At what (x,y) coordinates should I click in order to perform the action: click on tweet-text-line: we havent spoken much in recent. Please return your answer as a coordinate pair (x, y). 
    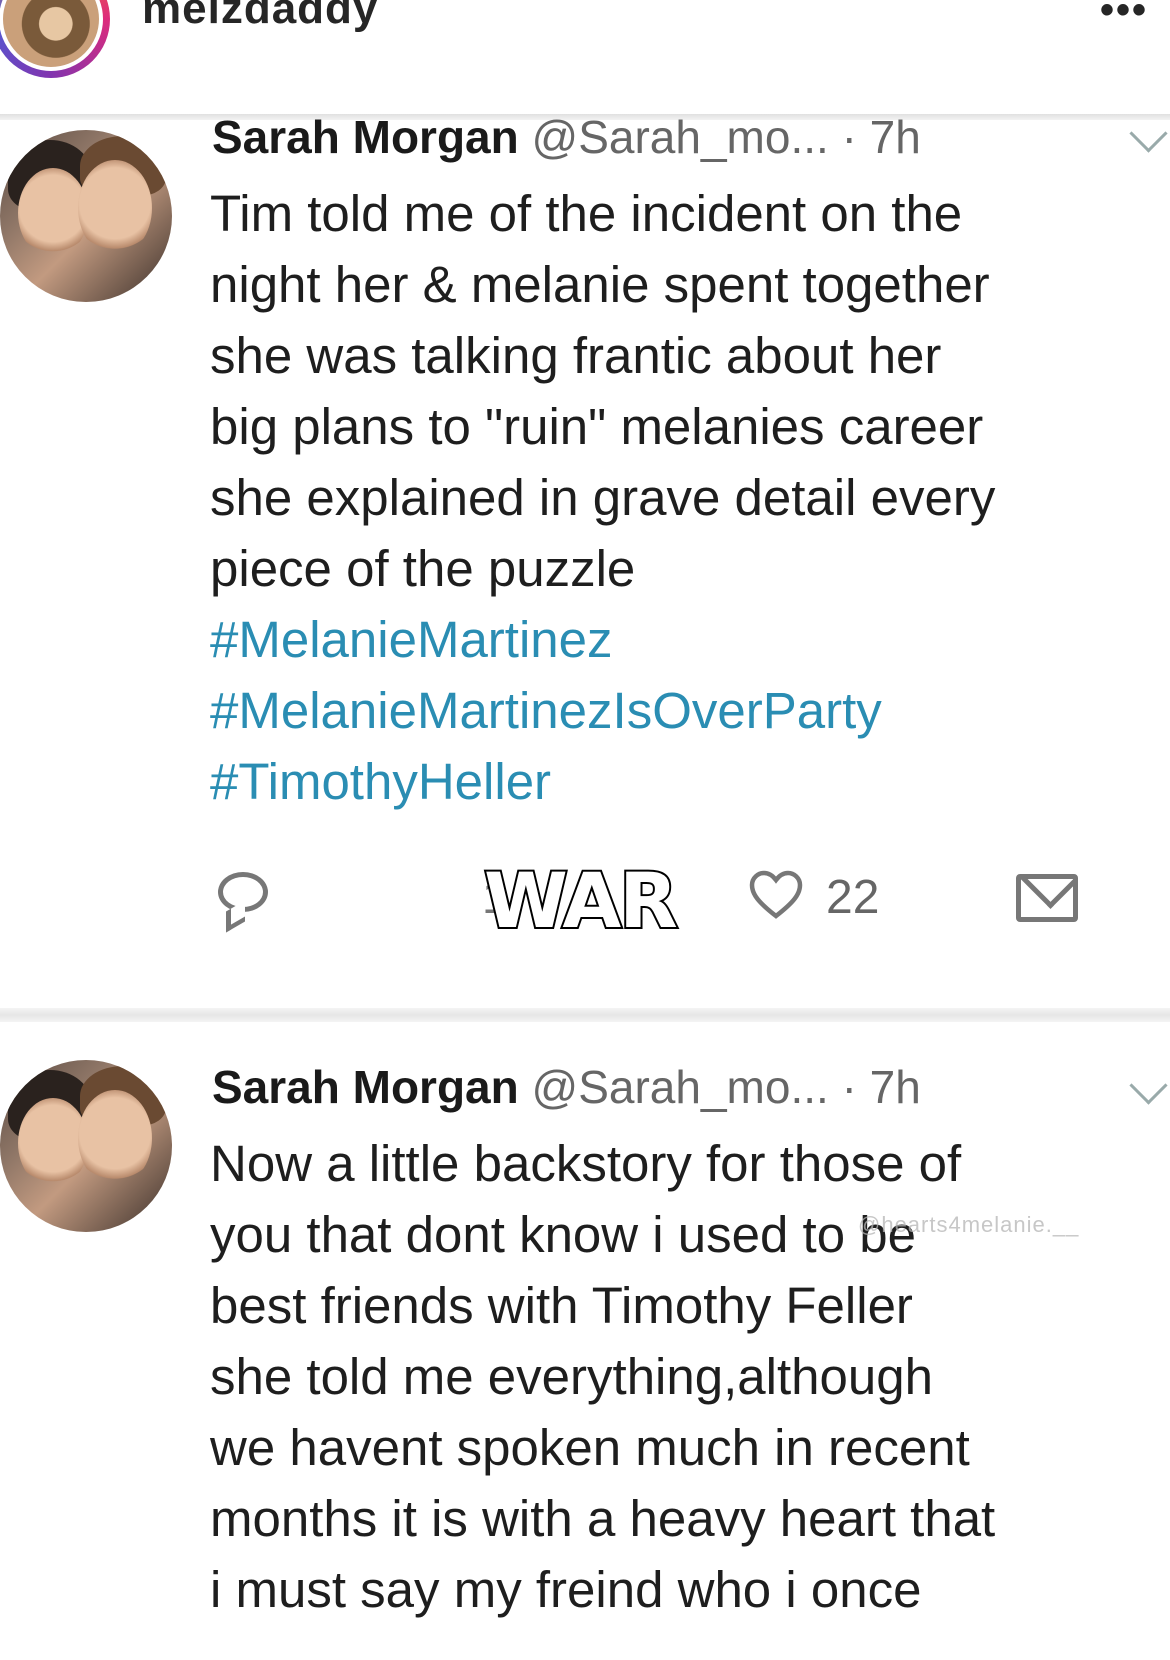
    Looking at the image, I should click on (590, 1447).